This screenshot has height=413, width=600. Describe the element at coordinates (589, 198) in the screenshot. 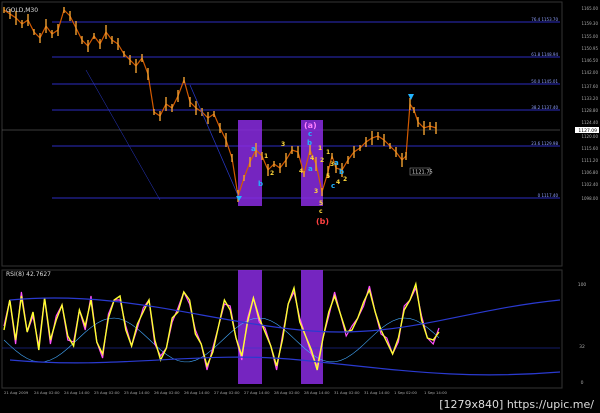

I see `price-tick: 1098.00` at that location.